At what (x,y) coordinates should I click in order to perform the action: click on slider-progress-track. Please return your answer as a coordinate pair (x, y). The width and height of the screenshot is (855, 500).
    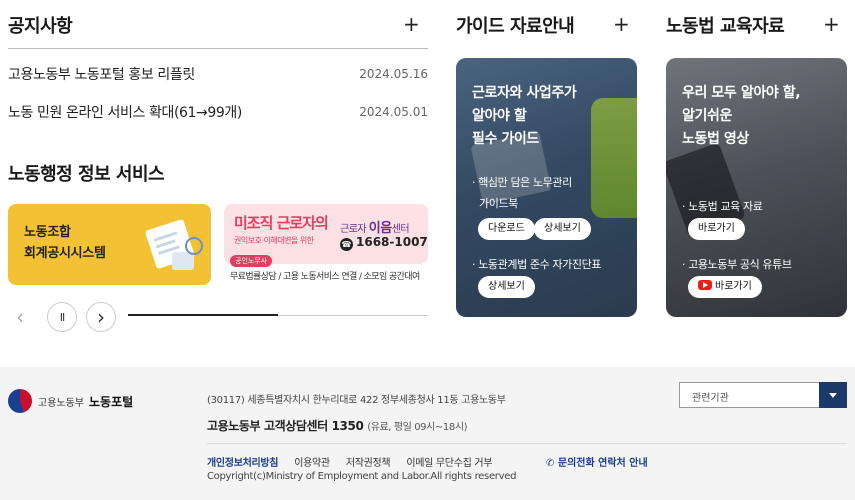
    Looking at the image, I should click on (278, 315).